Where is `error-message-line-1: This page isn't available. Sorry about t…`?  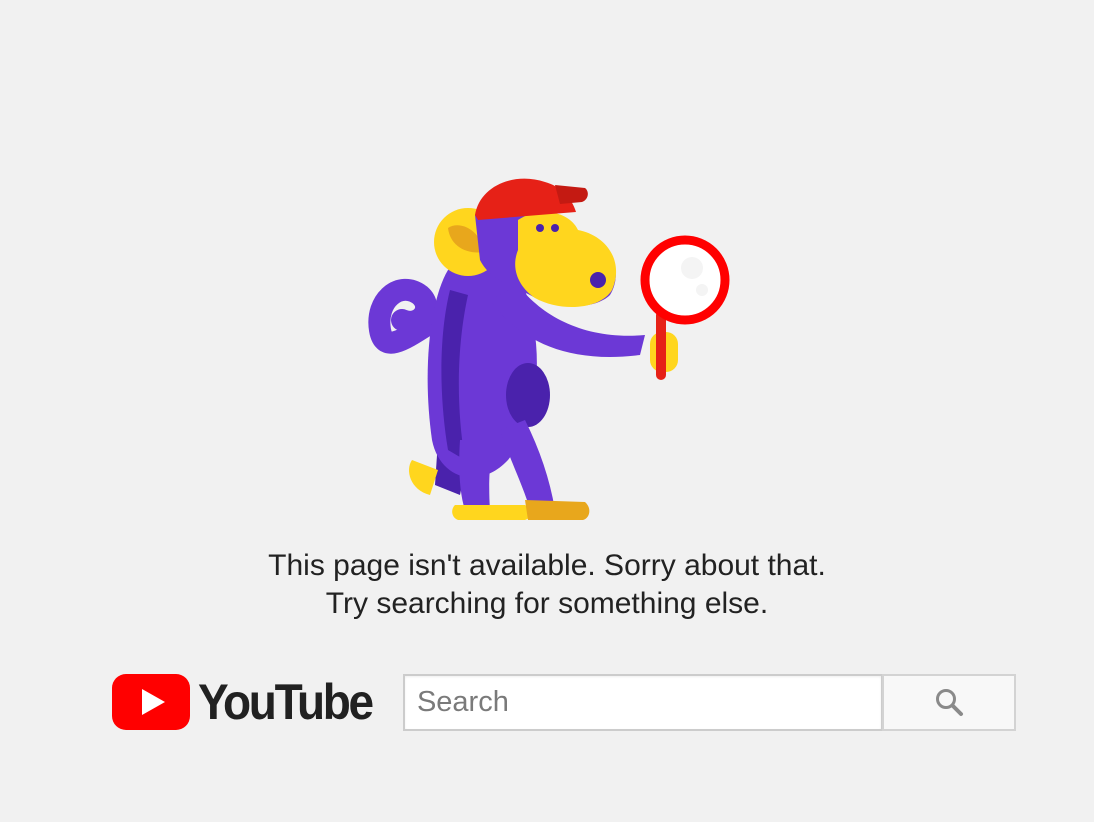
error-message-line-1: This page isn't available. Sorry about t… is located at coordinates (547, 565).